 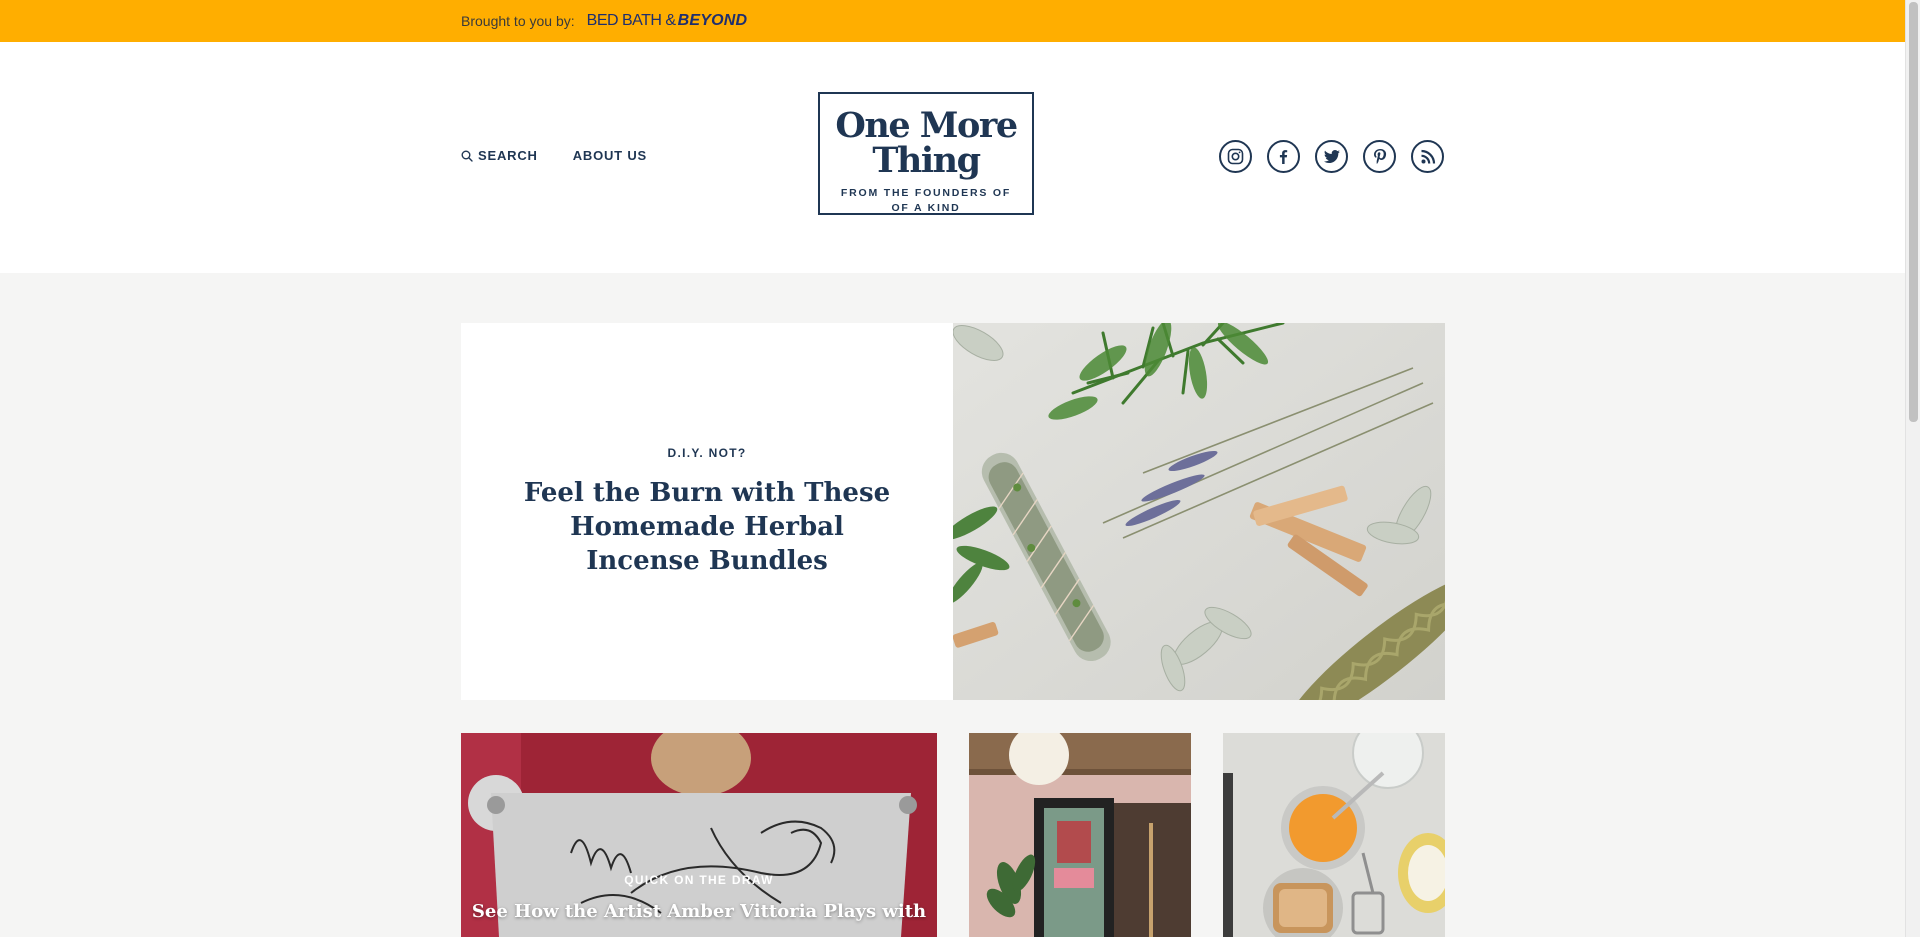 I want to click on sponsor-bar: Brought to you by: BED BATH & BEYOND, so click(x=952, y=21).